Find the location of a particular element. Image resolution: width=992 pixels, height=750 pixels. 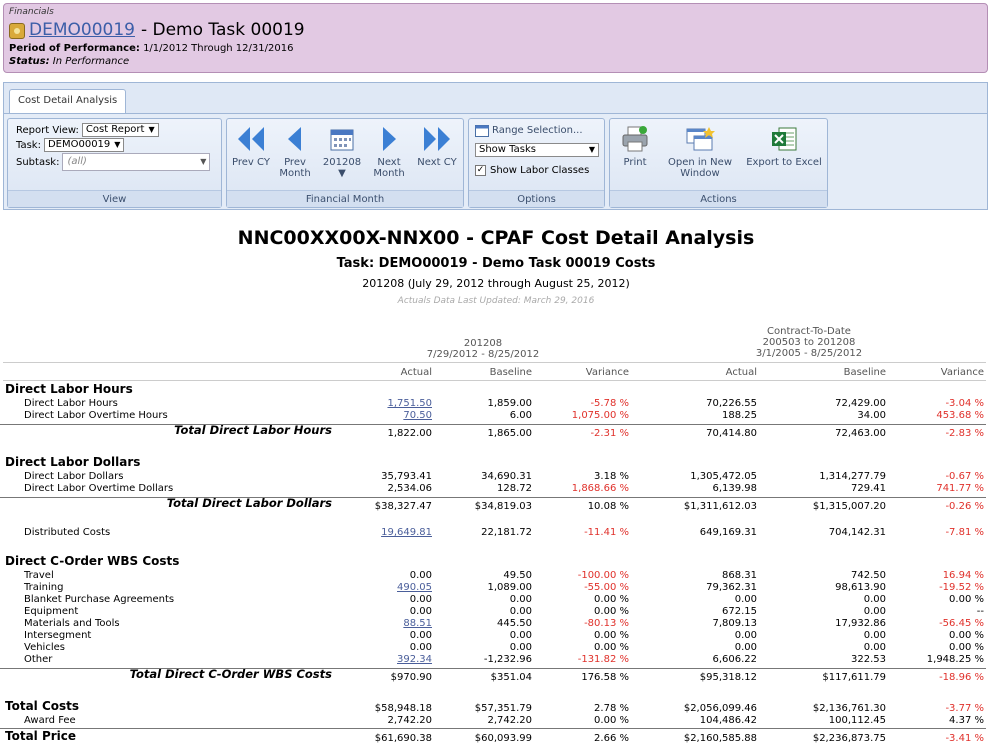

section-direct-labor-dollars: Direct Labor Dollars is located at coordinates (73, 462).